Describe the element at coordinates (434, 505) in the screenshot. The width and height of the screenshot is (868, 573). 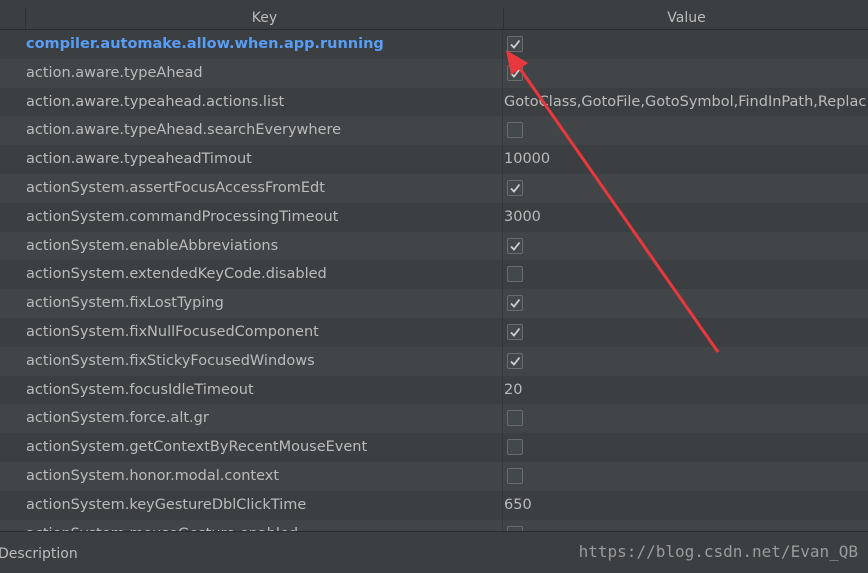
I see `table-row: actionSystem.keyGestureDblClickTime 650` at that location.